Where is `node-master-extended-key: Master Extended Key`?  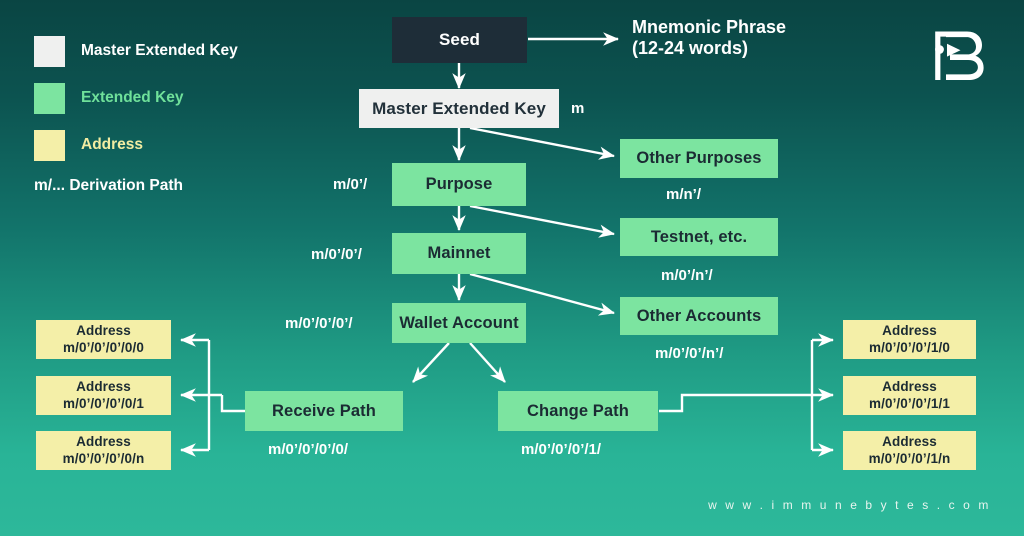 node-master-extended-key: Master Extended Key is located at coordinates (459, 108).